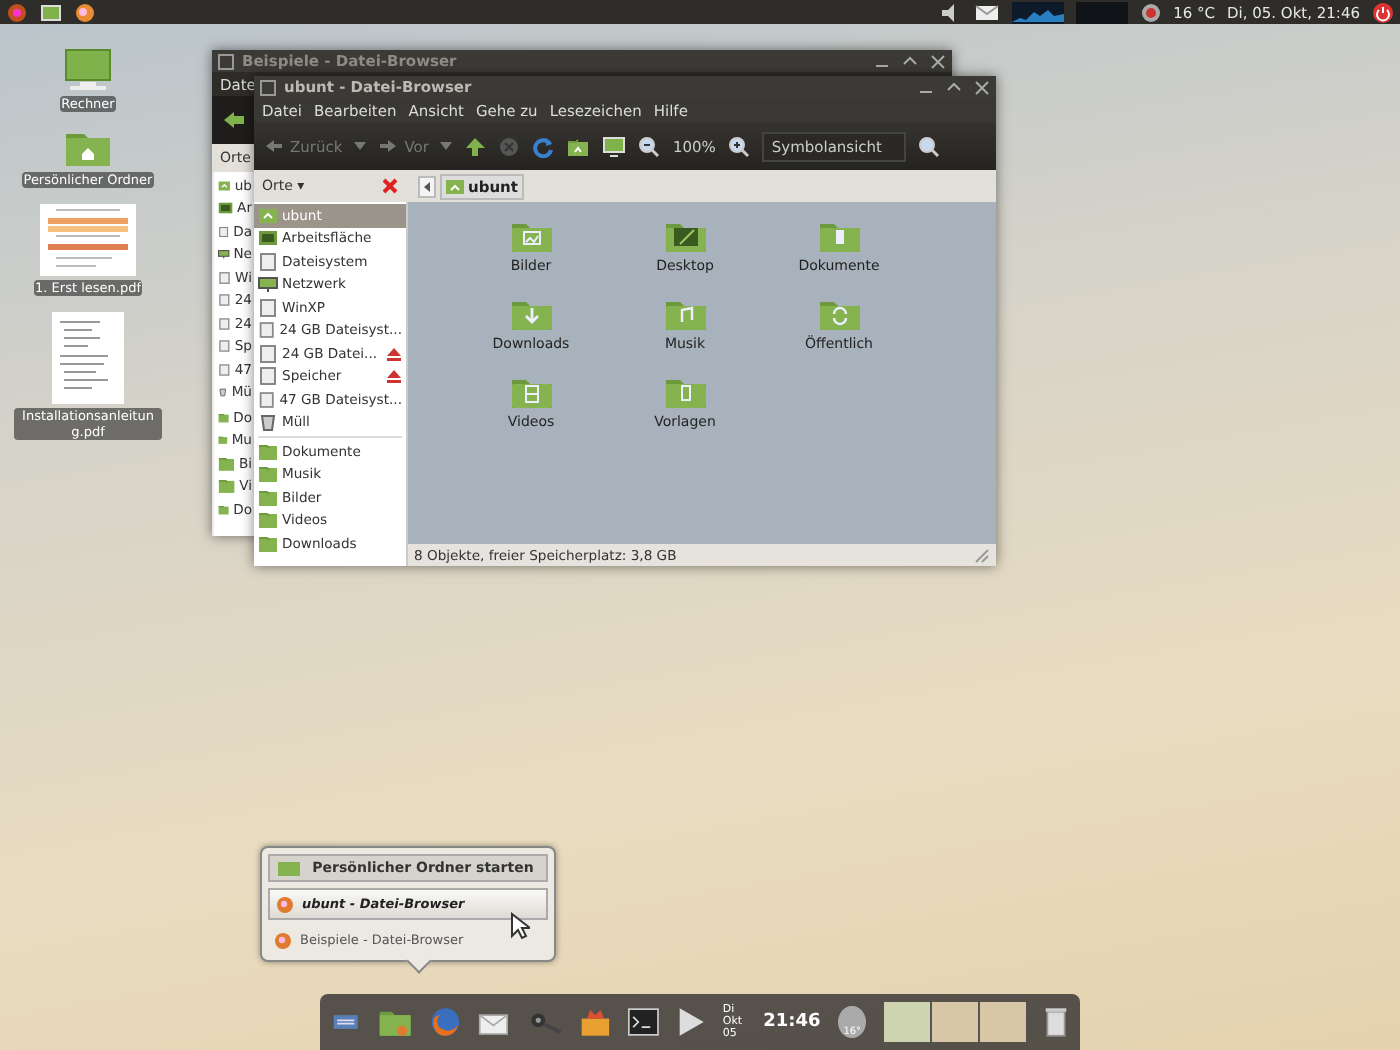  I want to click on computer-icon, so click(614, 146).